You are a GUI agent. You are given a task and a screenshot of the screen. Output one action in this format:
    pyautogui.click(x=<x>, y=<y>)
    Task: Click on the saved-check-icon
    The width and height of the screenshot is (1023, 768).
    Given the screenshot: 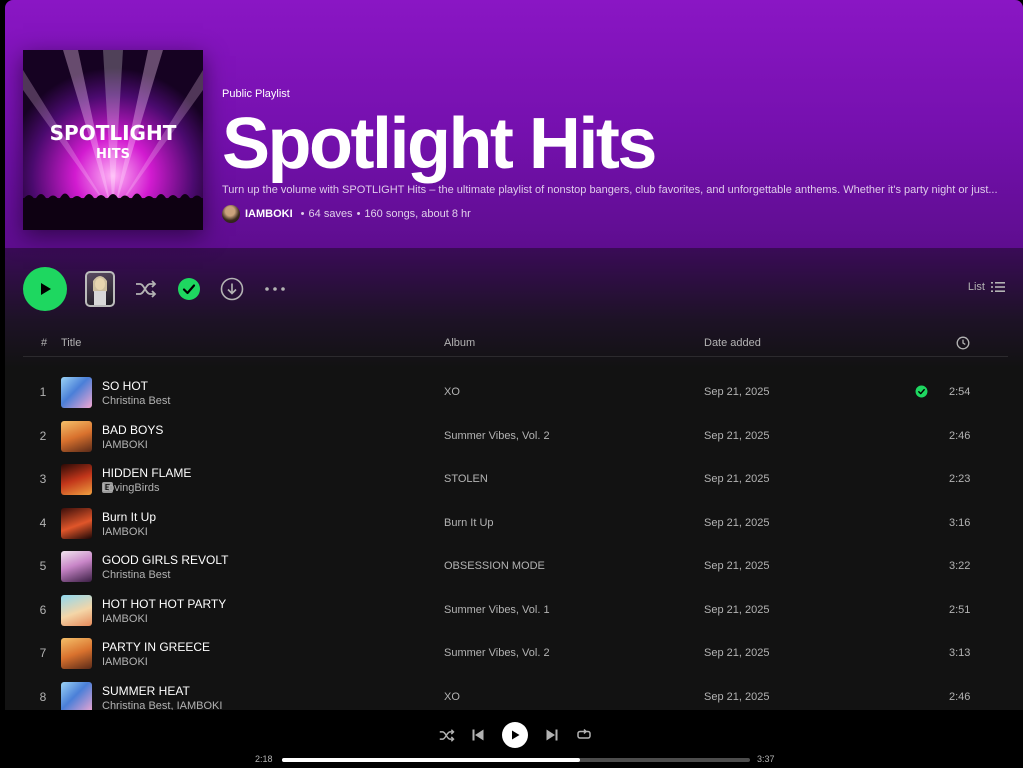 What is the action you would take?
    pyautogui.click(x=921, y=391)
    